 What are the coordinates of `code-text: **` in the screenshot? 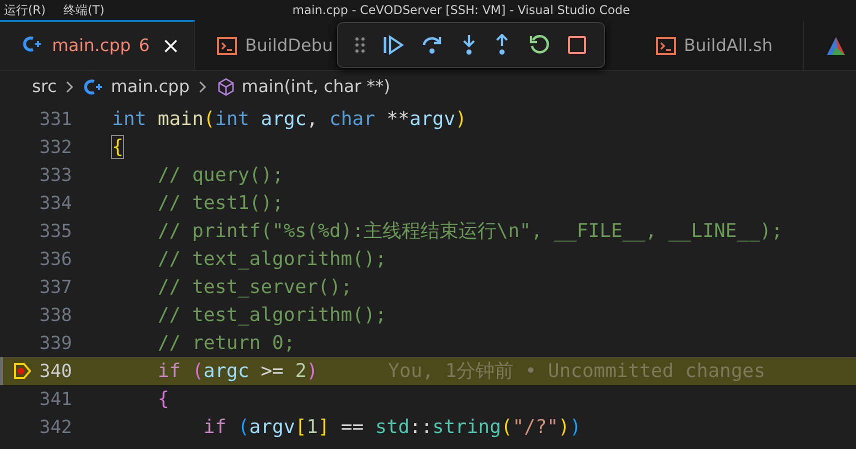 It's located at (398, 119).